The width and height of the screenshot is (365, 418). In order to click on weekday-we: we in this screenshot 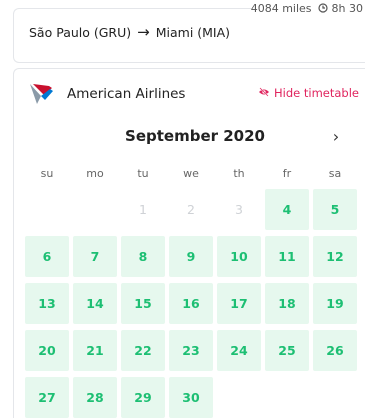, I will do `click(191, 173)`.